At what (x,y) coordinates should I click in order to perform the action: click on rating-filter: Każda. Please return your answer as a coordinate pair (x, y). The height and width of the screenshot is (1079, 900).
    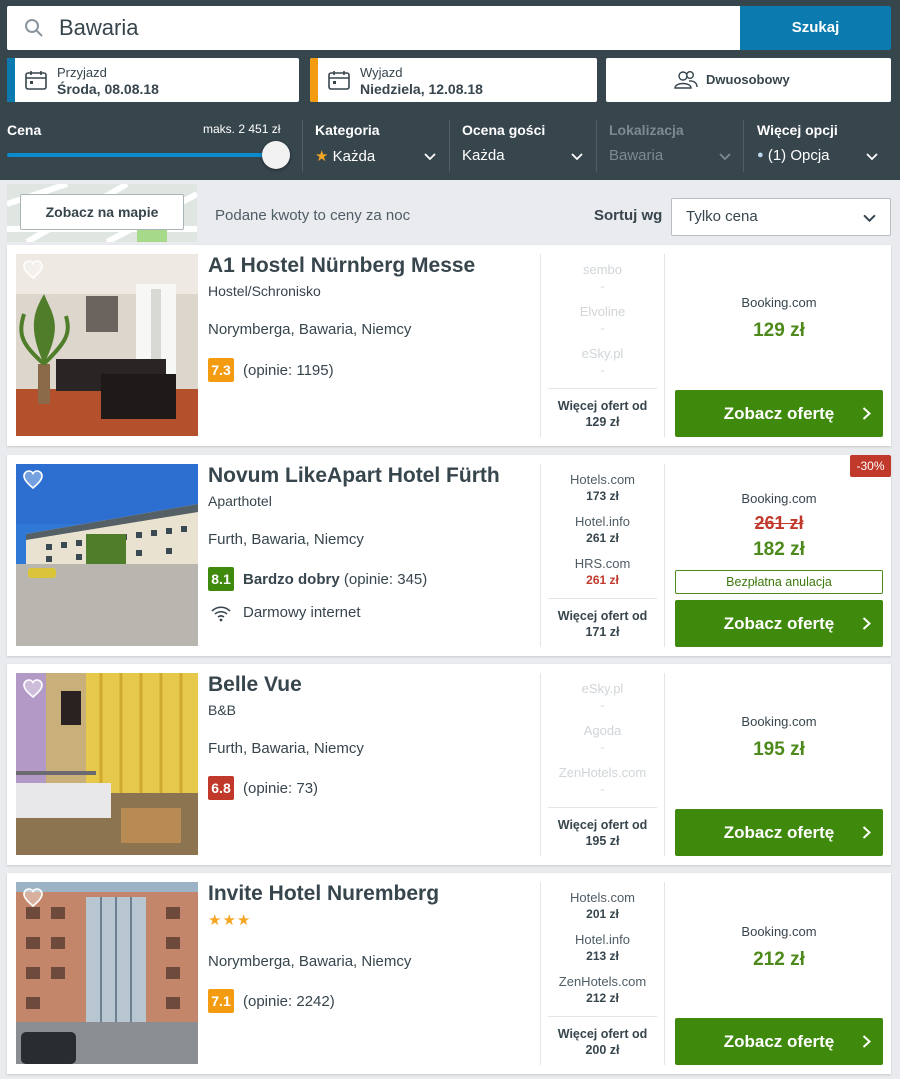
    Looking at the image, I should click on (483, 155).